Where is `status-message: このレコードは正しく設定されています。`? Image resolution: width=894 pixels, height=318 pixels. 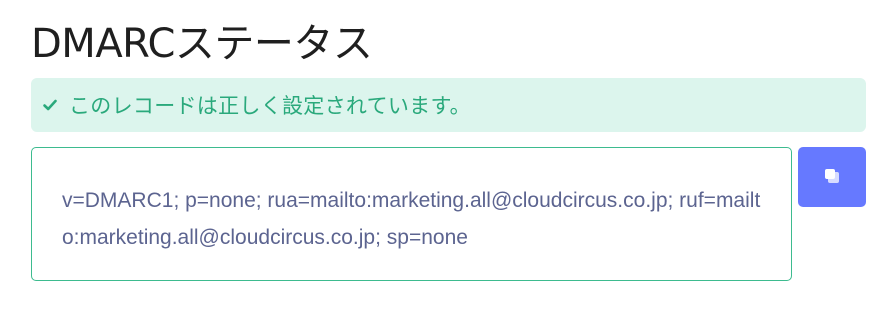 status-message: このレコードは正しく設定されています。 is located at coordinates (270, 106).